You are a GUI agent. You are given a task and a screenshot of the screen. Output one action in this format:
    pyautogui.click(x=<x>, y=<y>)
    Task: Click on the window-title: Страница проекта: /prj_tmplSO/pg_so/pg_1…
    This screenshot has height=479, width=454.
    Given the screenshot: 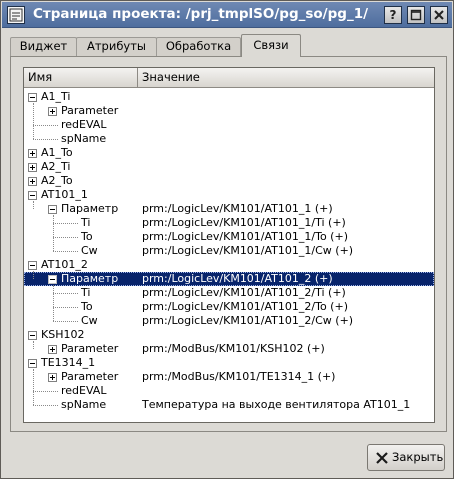 What is the action you would take?
    pyautogui.click(x=201, y=14)
    